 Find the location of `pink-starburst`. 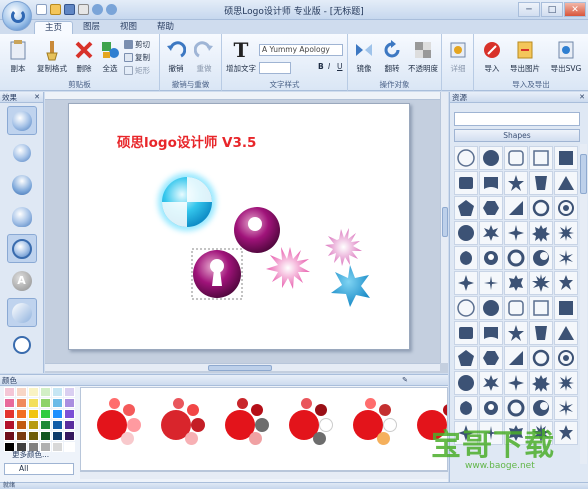

pink-starburst is located at coordinates (343, 247).